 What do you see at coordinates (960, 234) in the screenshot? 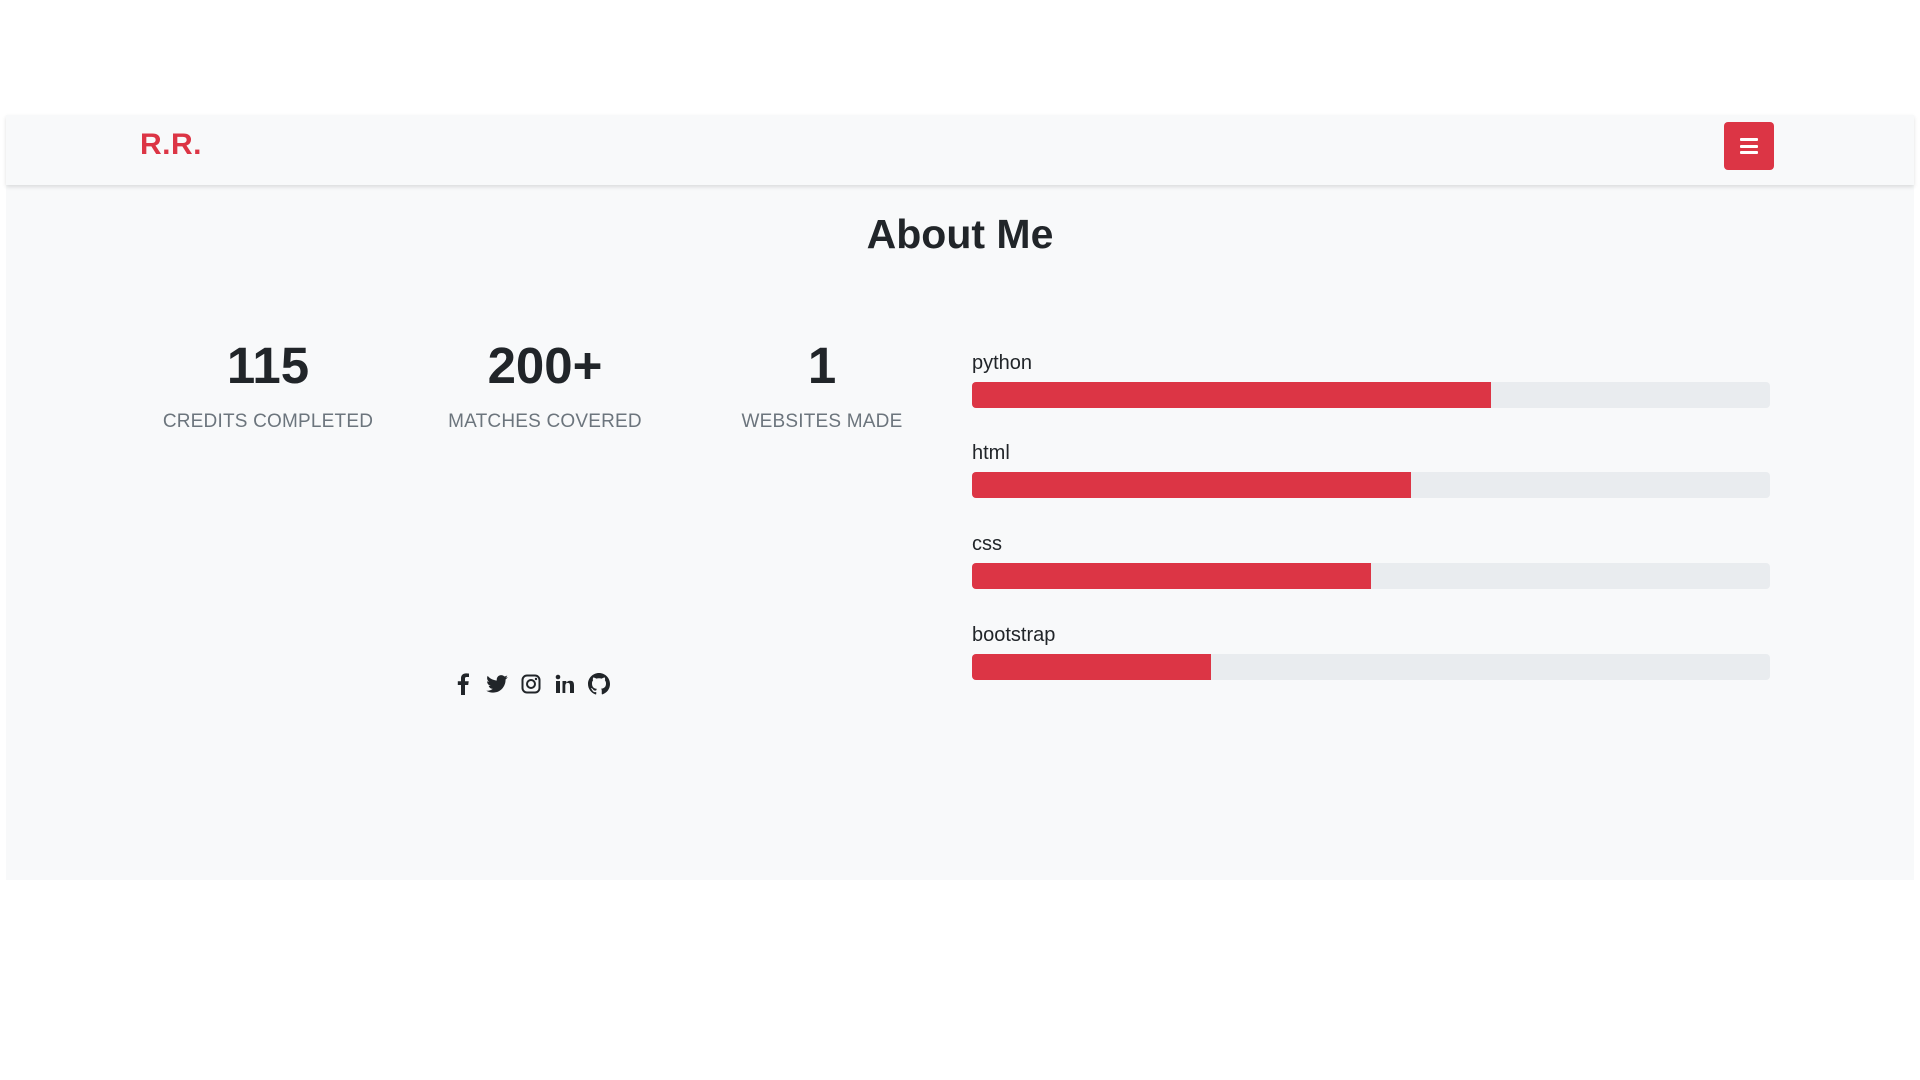
I see `section-title: About Me` at bounding box center [960, 234].